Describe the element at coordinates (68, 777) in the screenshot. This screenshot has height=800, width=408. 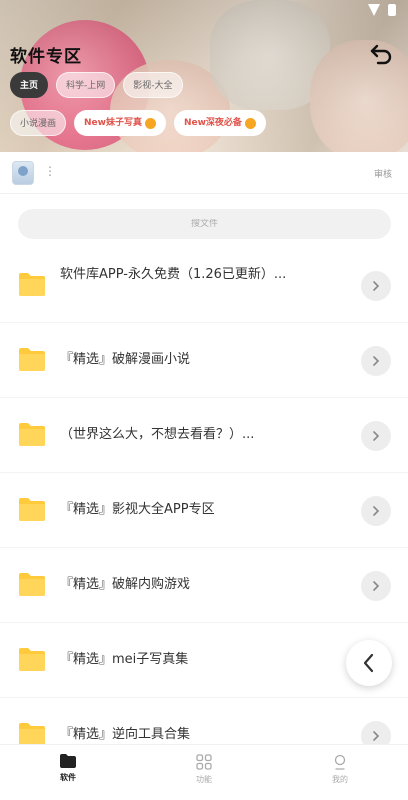
I see `tab-label: 软件` at that location.